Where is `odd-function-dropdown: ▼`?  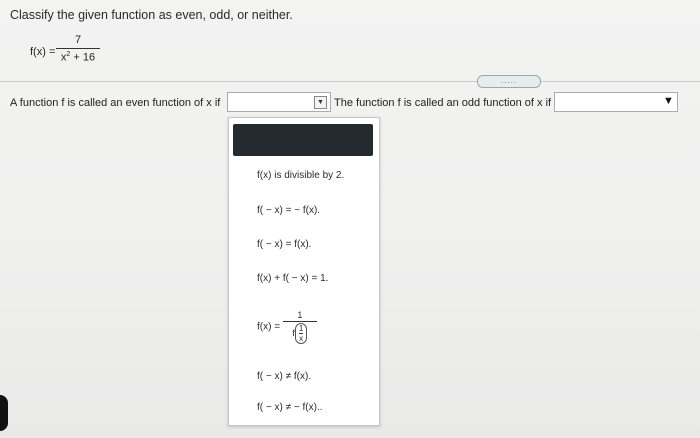 odd-function-dropdown: ▼ is located at coordinates (616, 102).